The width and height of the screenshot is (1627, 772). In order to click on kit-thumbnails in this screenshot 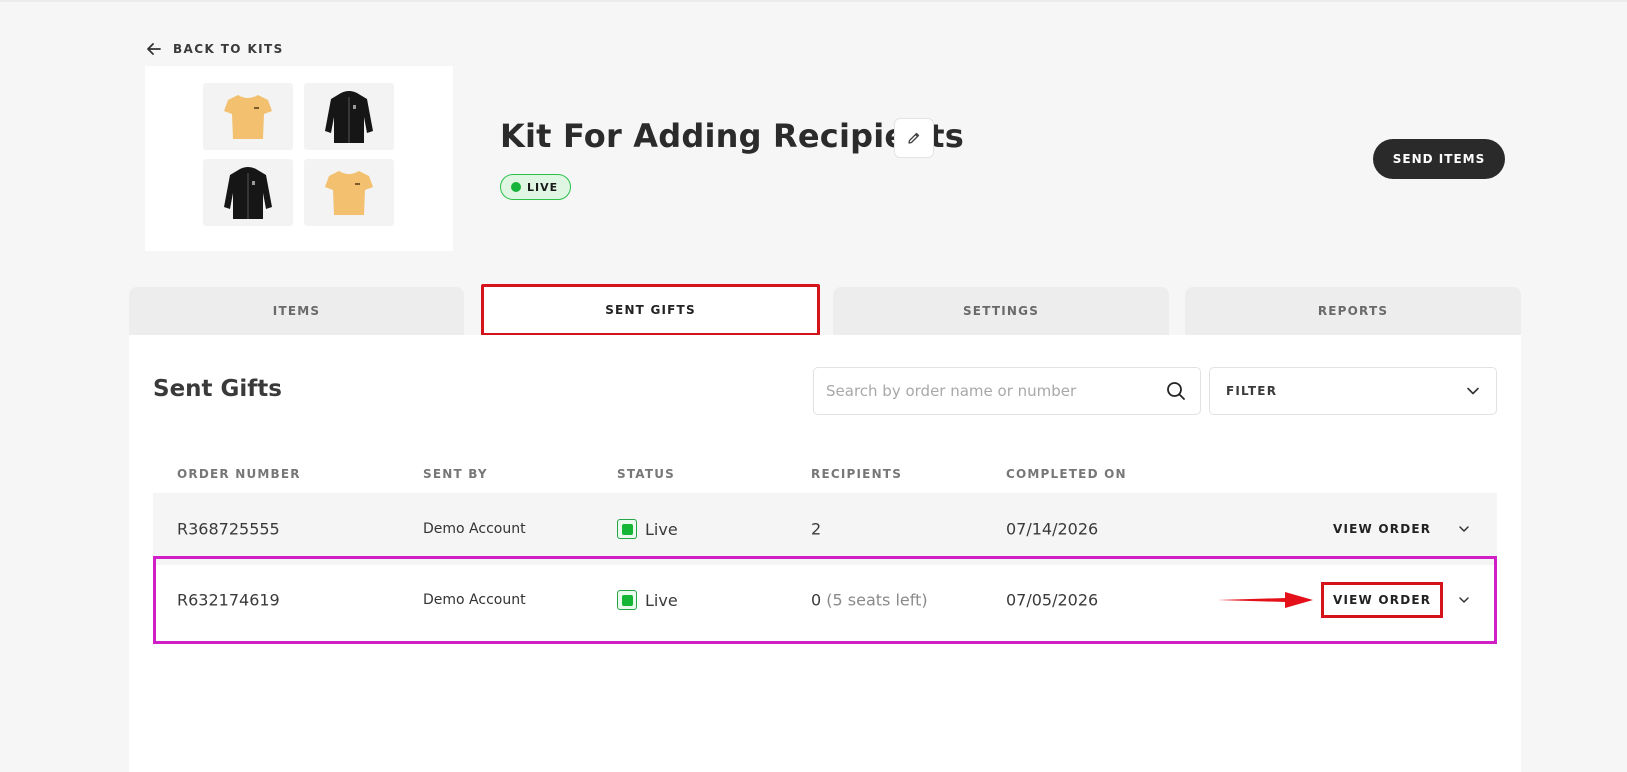, I will do `click(299, 158)`.